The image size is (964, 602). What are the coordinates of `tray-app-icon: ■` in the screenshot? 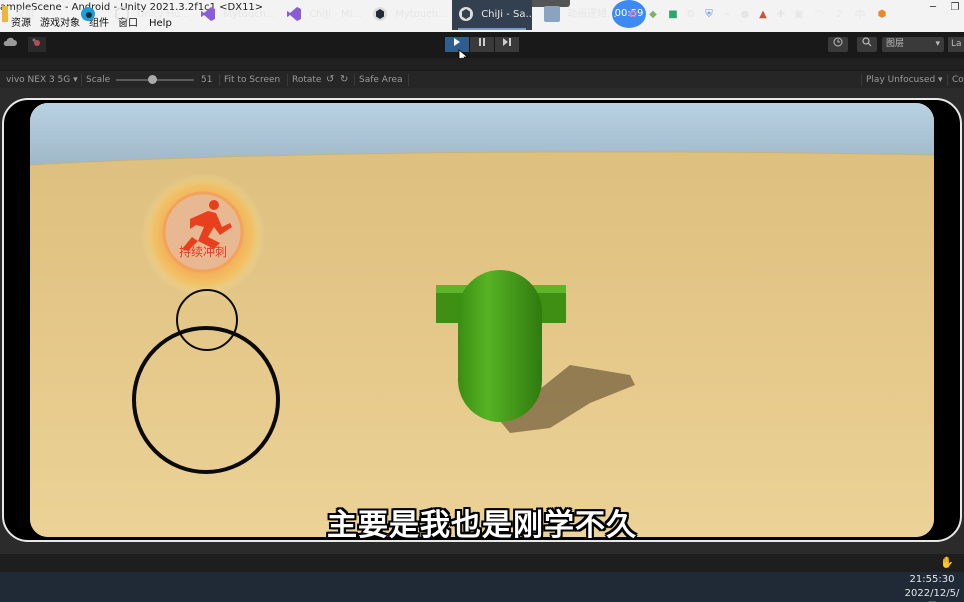 It's located at (673, 15).